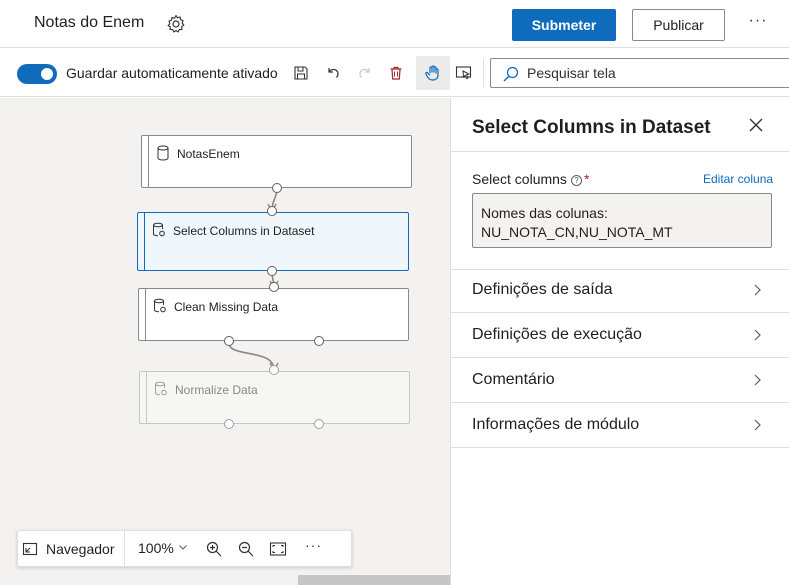 The height and width of the screenshot is (585, 789). Describe the element at coordinates (531, 179) in the screenshot. I see `select-columns-label: Select columns? *` at that location.